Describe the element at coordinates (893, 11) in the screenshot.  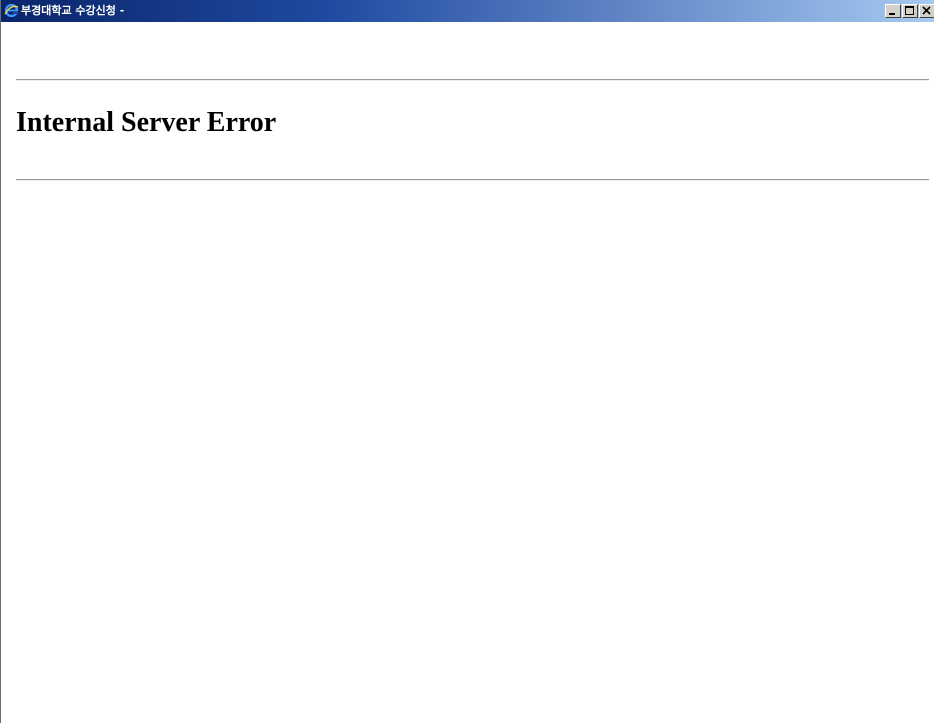
I see `minimize-button` at that location.